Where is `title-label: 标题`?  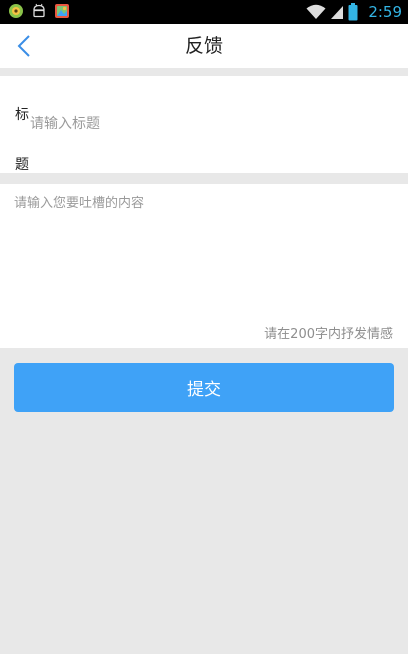
title-label: 标题 is located at coordinates (22, 140).